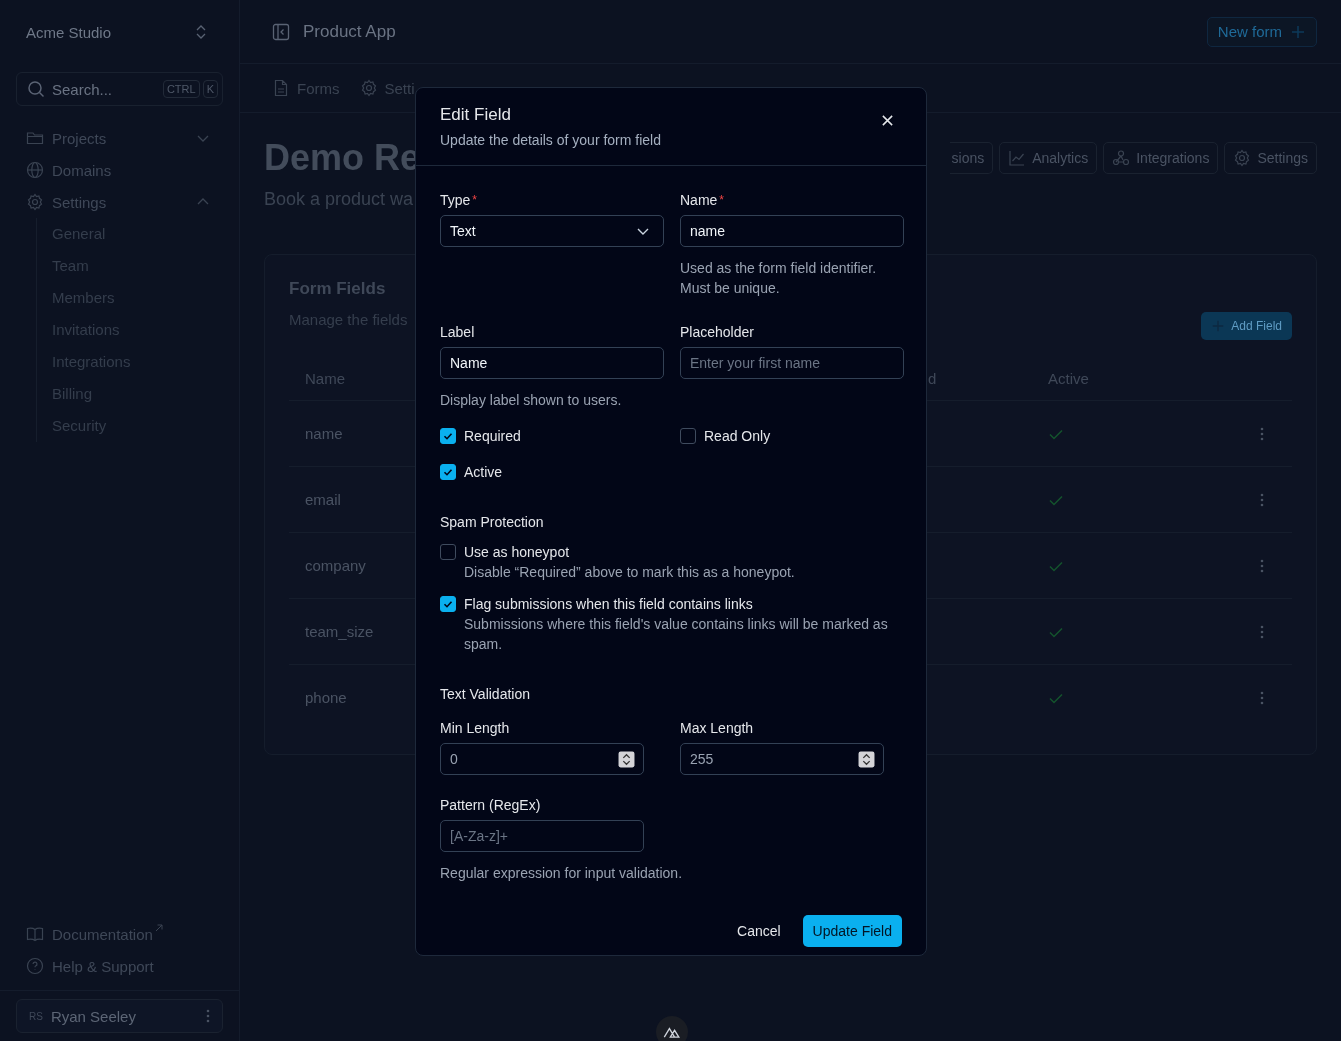 This screenshot has width=1341, height=1041. What do you see at coordinates (339, 631) in the screenshot?
I see `table-cell-text: team_size` at bounding box center [339, 631].